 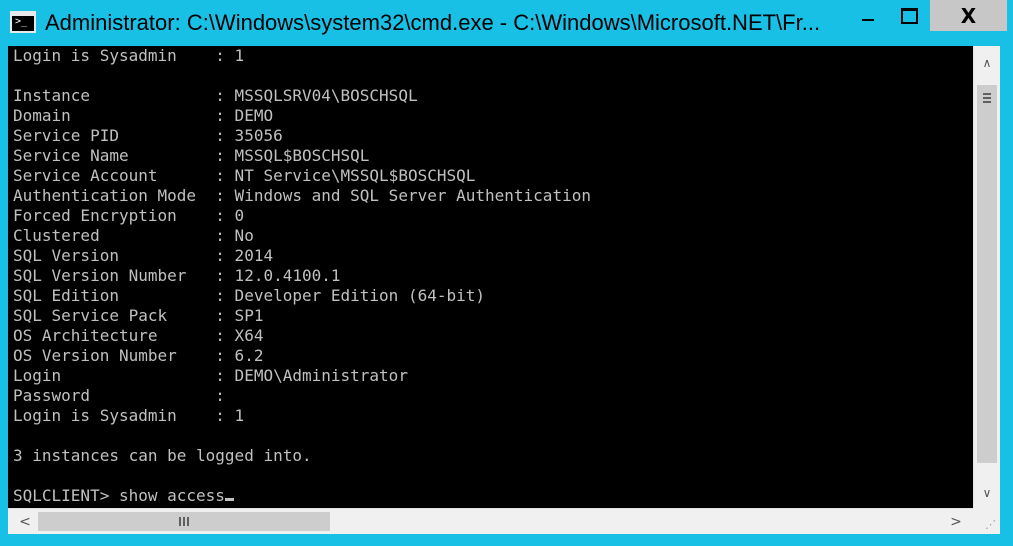 I want to click on chevron-right-icon: >, so click(x=956, y=521).